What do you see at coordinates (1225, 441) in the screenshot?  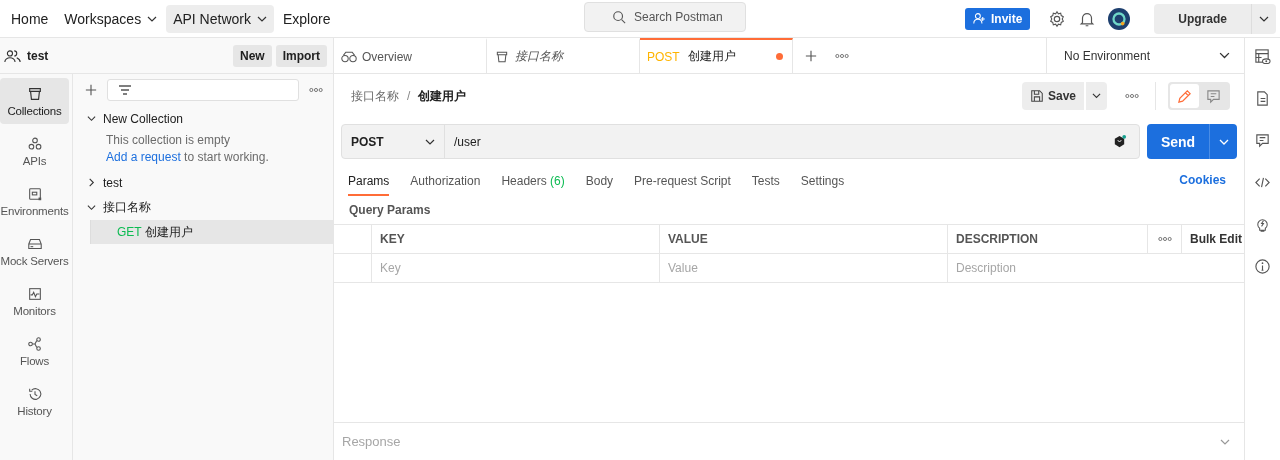 I see `chevron-icon` at bounding box center [1225, 441].